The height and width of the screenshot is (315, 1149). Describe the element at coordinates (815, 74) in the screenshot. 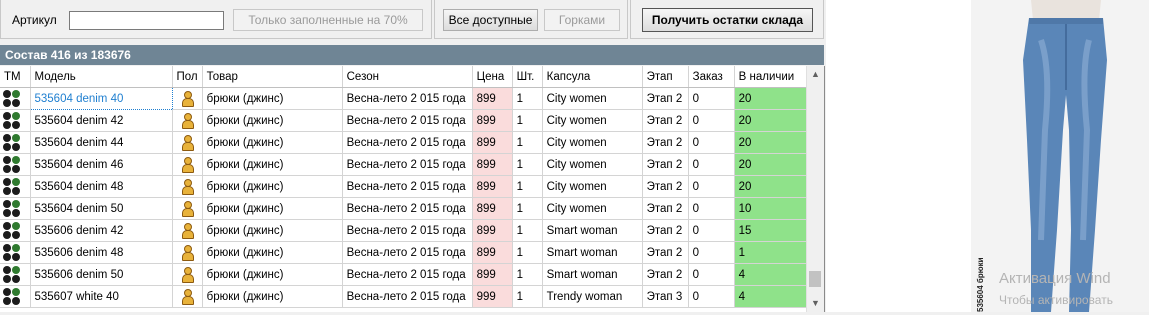

I see `scroll-up-arrow-icon: ▲` at that location.